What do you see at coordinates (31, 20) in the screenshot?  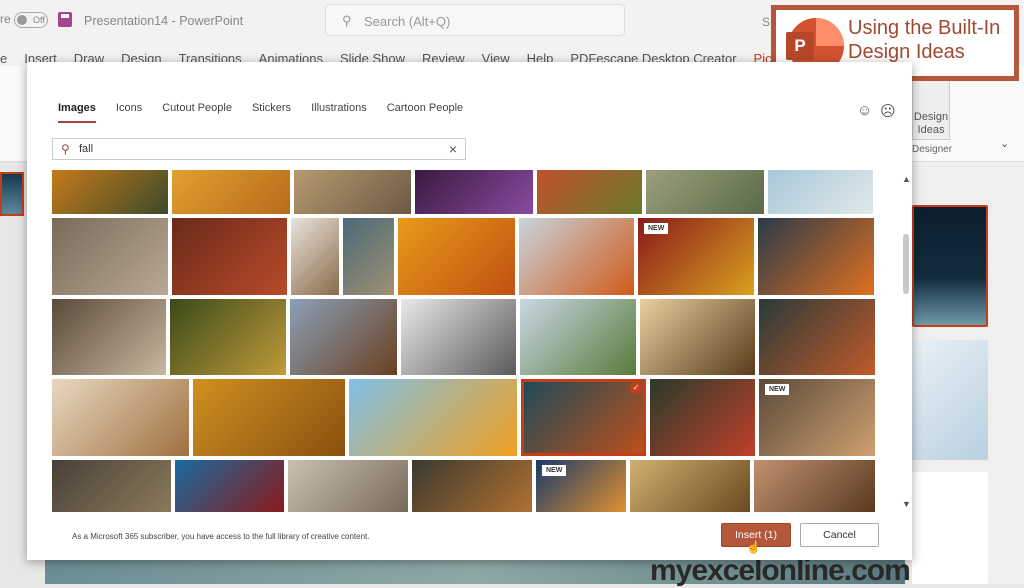 I see `autosave-toggle: Off` at bounding box center [31, 20].